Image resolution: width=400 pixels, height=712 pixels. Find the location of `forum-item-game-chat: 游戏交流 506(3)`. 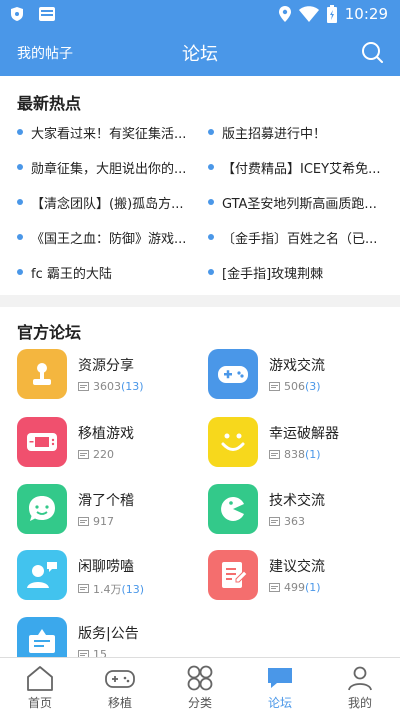

forum-item-game-chat: 游戏交流 506(3) is located at coordinates (298, 376).